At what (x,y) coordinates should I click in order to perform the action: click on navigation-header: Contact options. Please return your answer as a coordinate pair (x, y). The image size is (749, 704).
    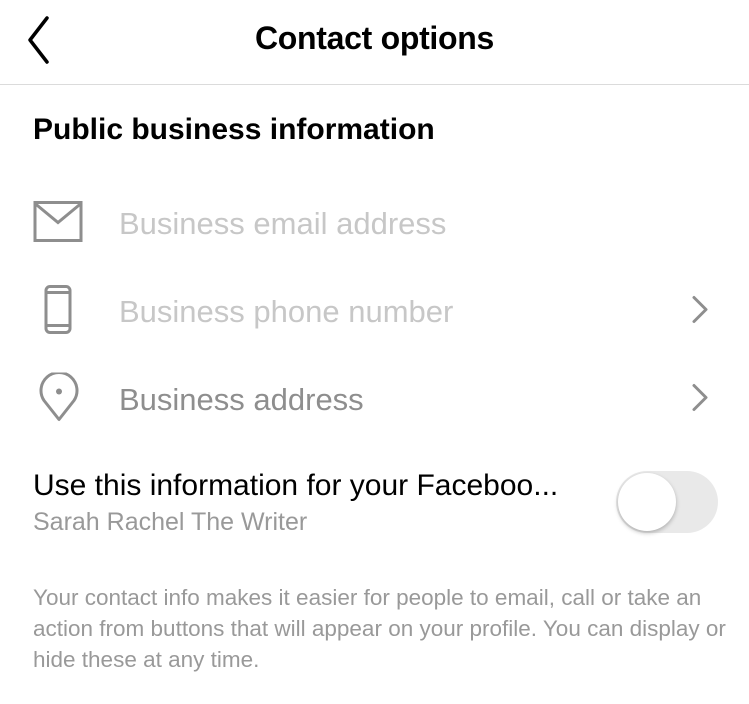
    Looking at the image, I should click on (374, 42).